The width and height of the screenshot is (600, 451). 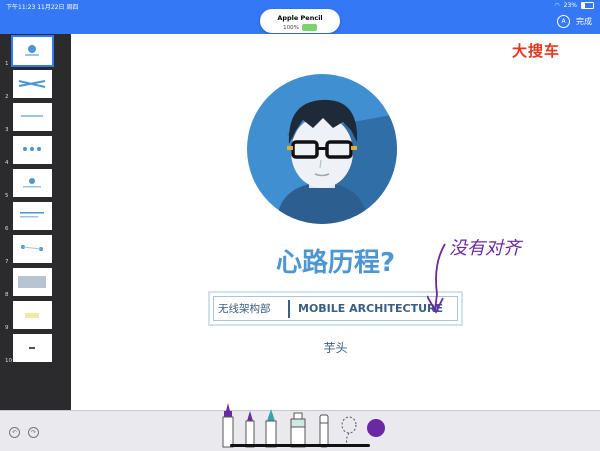 What do you see at coordinates (563, 21) in the screenshot?
I see `markup-icon: A` at bounding box center [563, 21].